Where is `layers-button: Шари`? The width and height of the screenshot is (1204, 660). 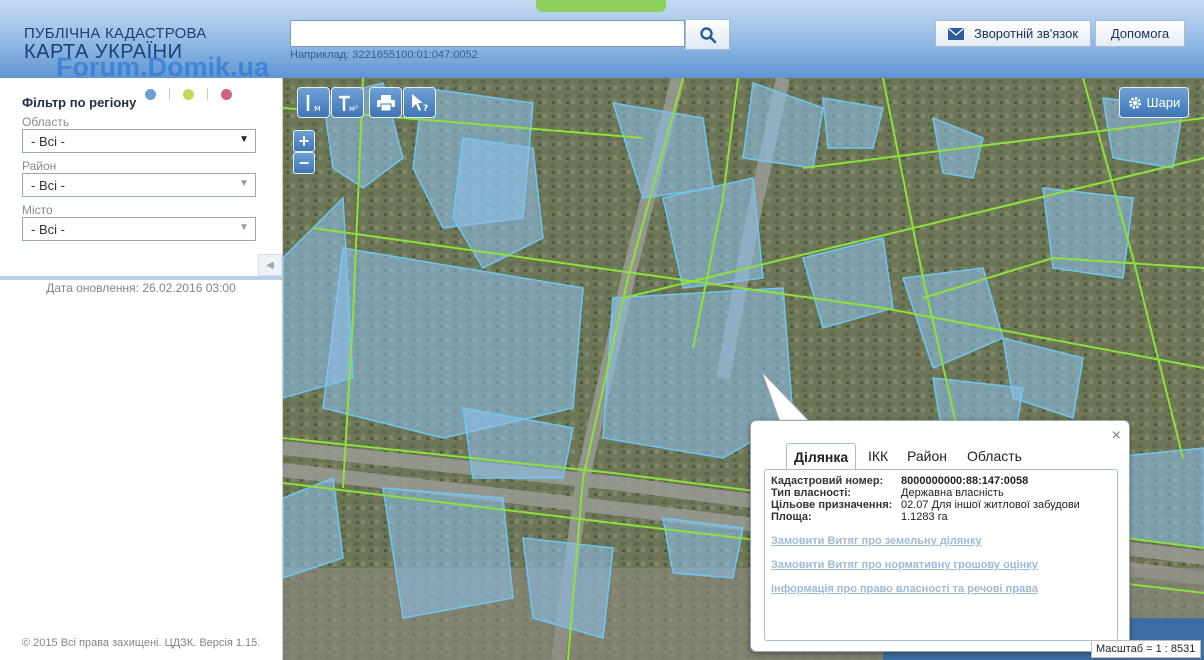
layers-button: Шари is located at coordinates (1154, 102).